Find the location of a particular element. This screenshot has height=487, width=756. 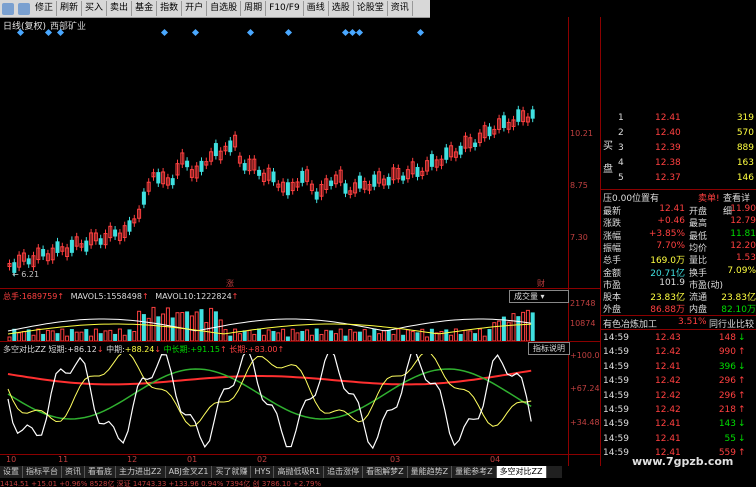

trade-volume: 143 is located at coordinates (727, 424).